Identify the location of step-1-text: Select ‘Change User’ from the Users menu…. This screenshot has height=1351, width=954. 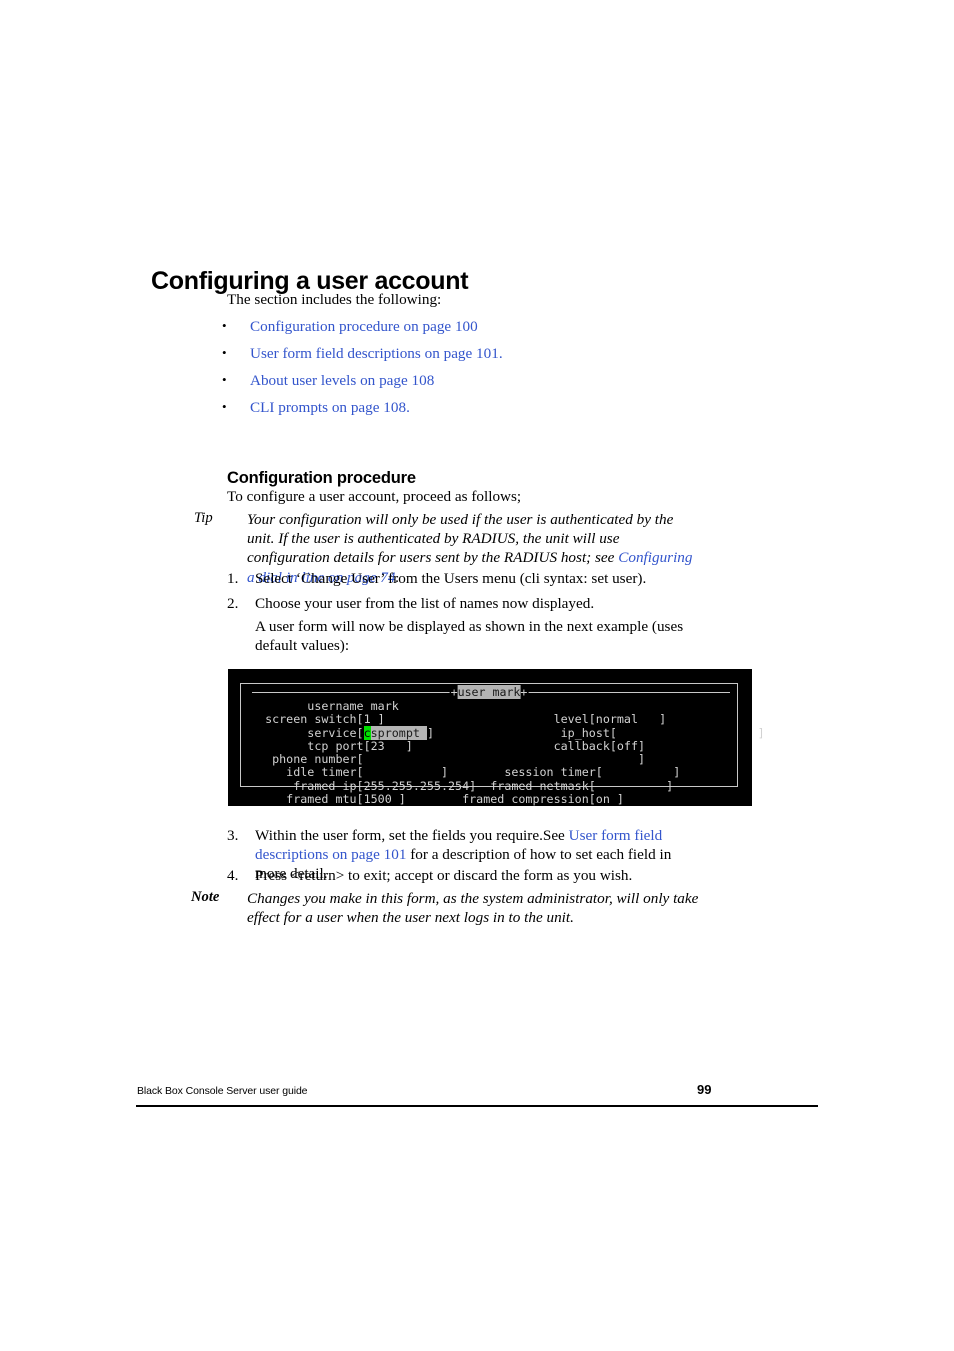
(451, 578).